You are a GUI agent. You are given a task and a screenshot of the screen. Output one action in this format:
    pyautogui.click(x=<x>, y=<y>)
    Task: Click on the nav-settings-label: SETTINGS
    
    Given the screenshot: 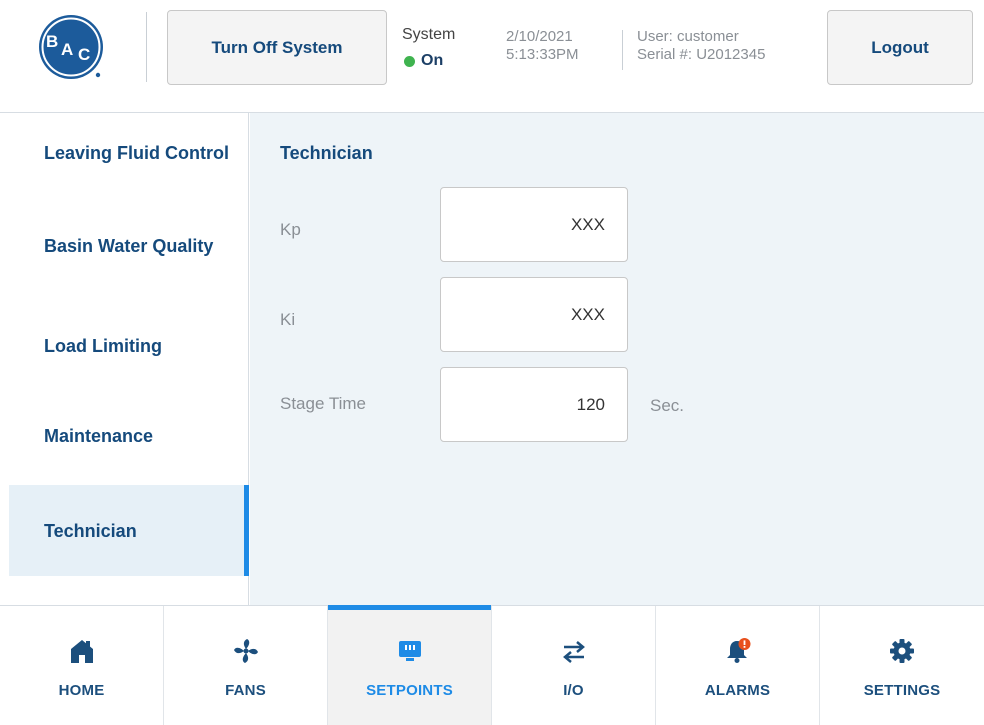 What is the action you would take?
    pyautogui.click(x=902, y=690)
    